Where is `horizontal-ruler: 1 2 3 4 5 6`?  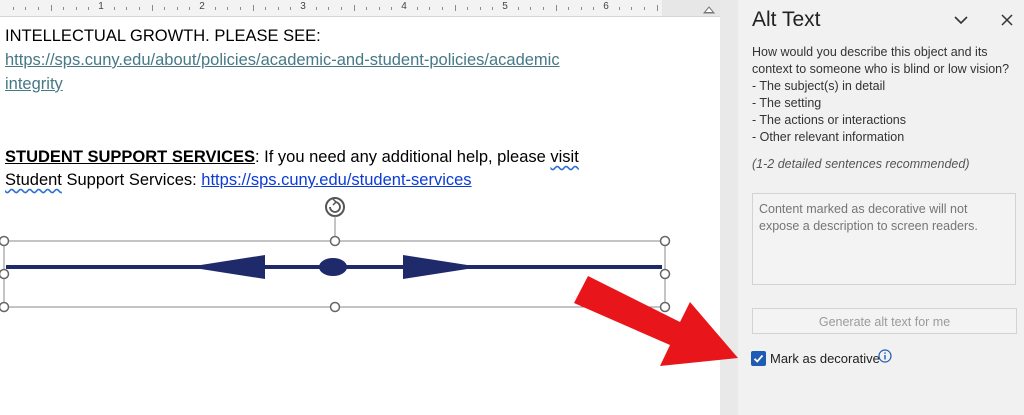 horizontal-ruler: 1 2 3 4 5 6 is located at coordinates (360, 8).